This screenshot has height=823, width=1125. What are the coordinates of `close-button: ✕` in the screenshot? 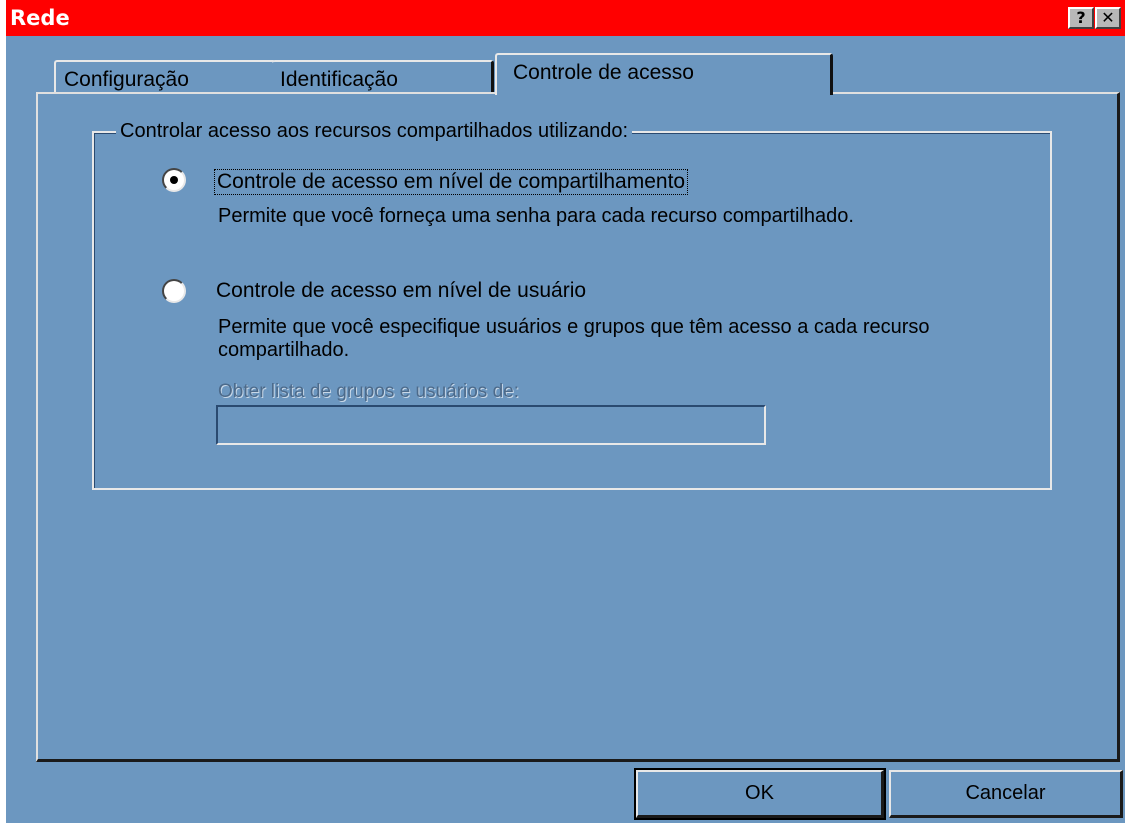 It's located at (1108, 18).